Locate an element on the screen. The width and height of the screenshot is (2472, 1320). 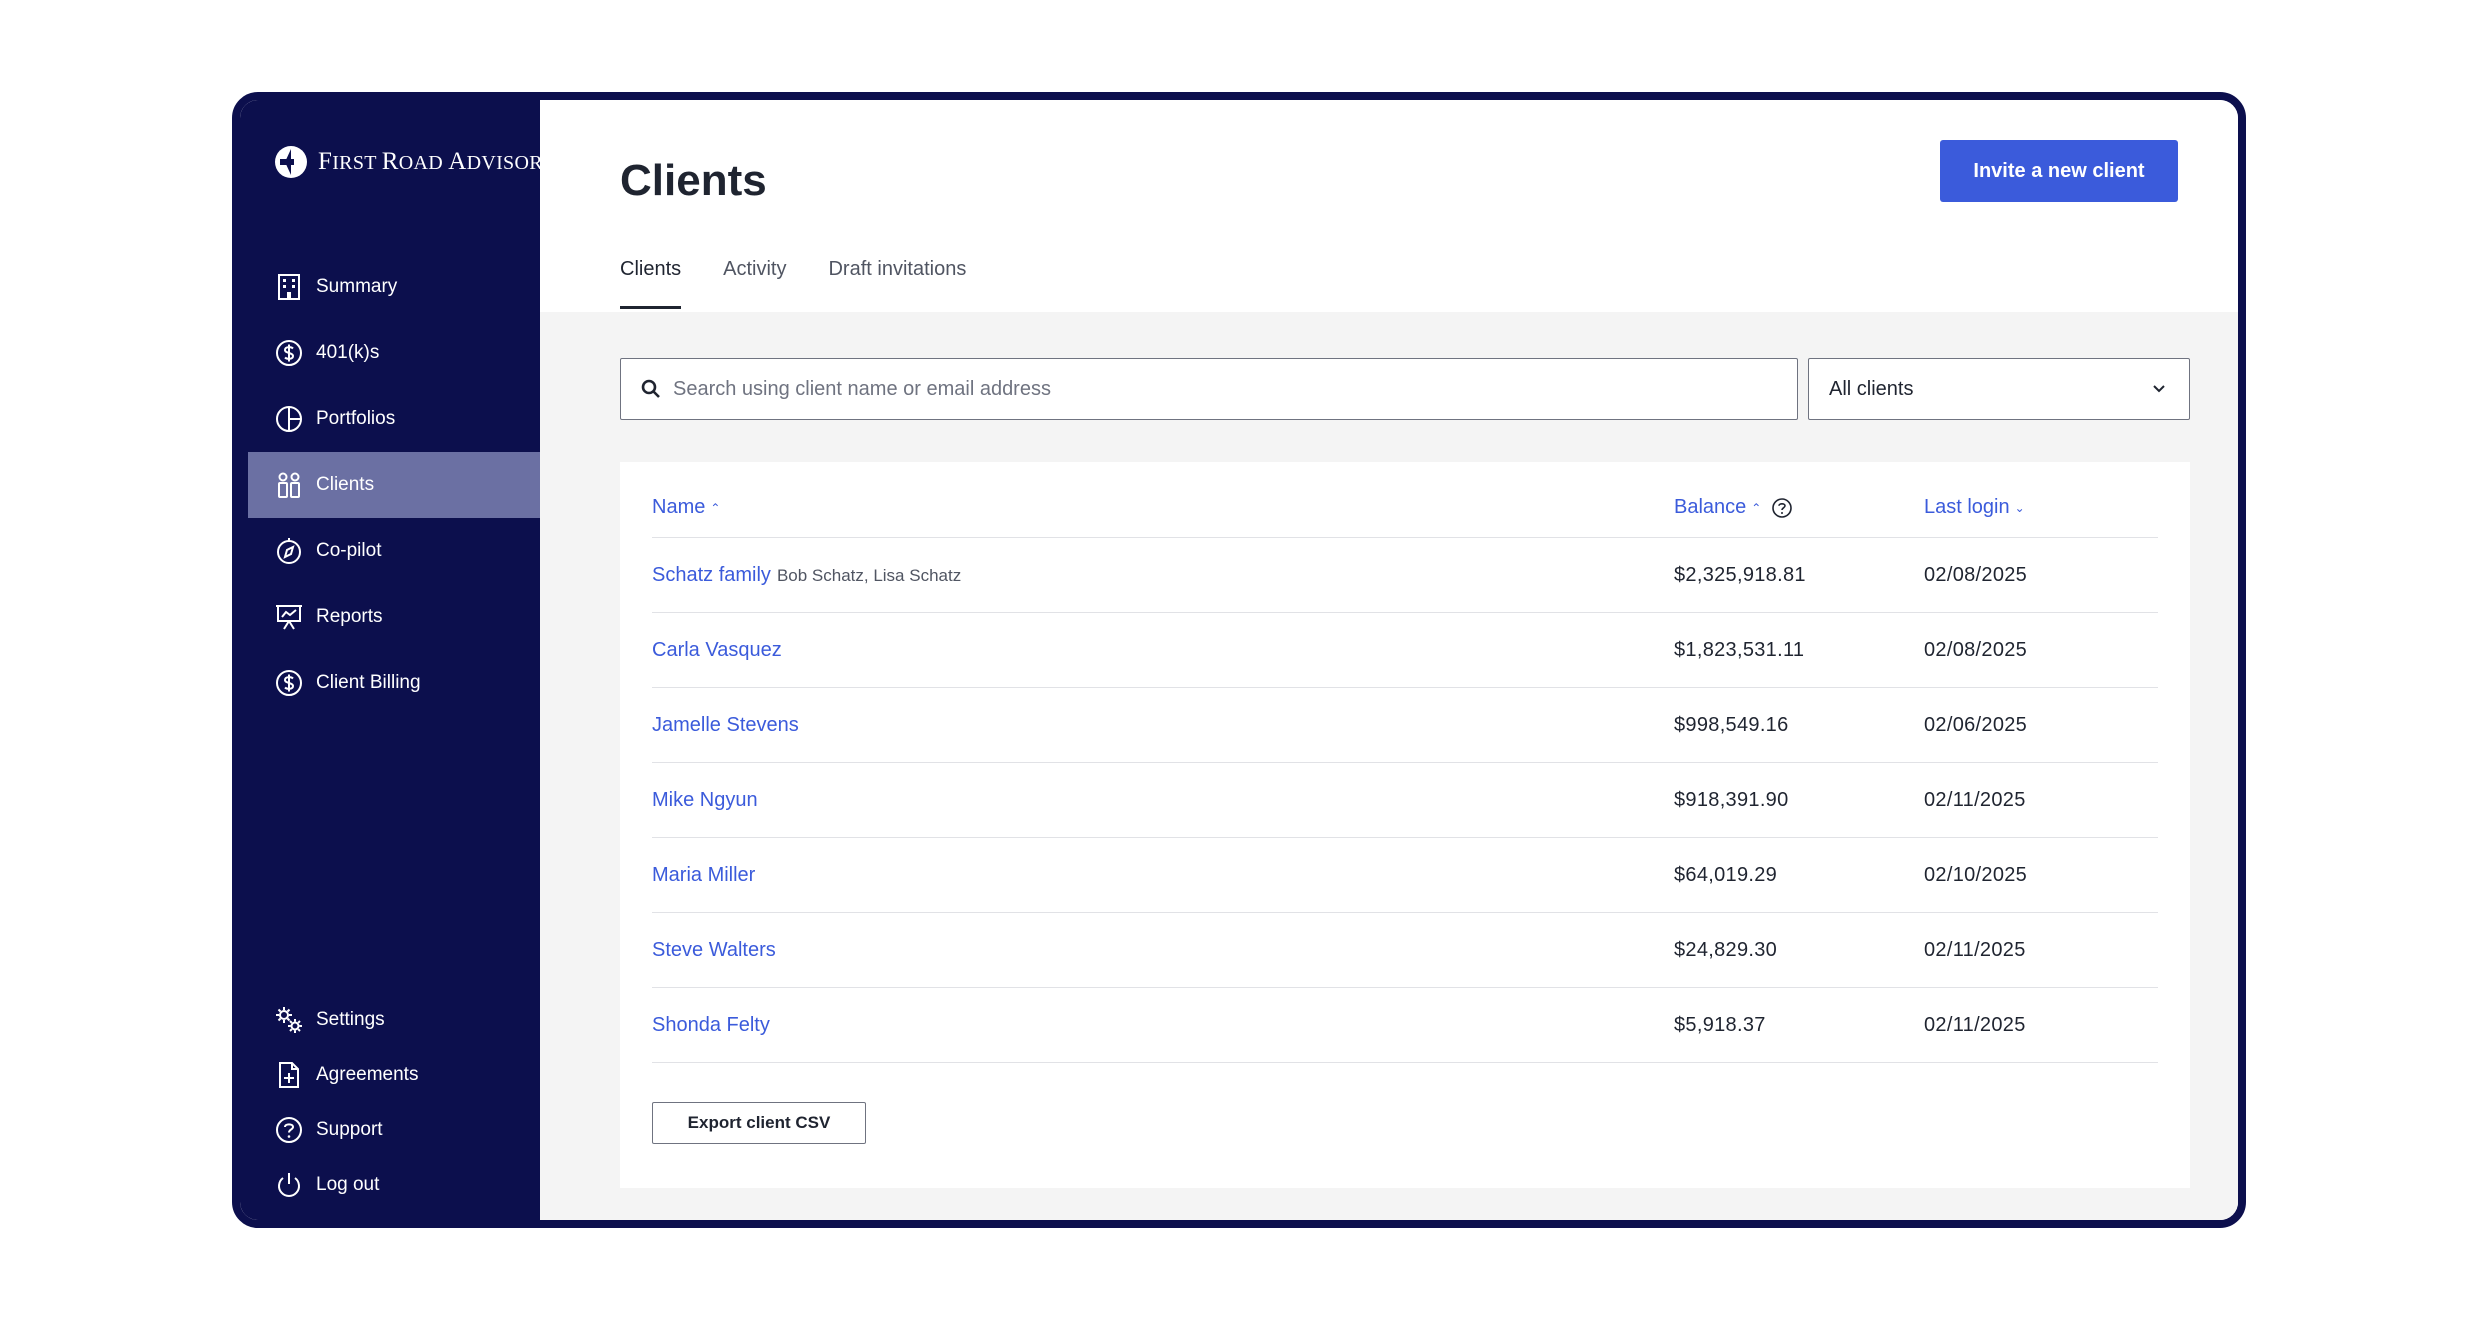
client-name-link: Jamelle Stevens is located at coordinates (725, 725).